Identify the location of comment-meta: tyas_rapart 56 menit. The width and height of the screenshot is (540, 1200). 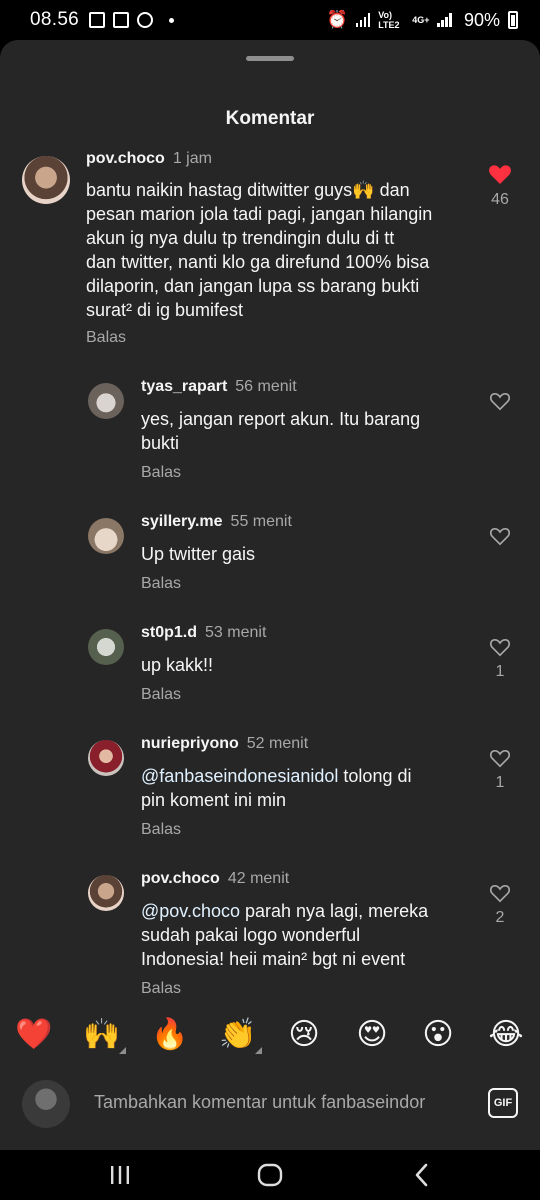
(219, 387).